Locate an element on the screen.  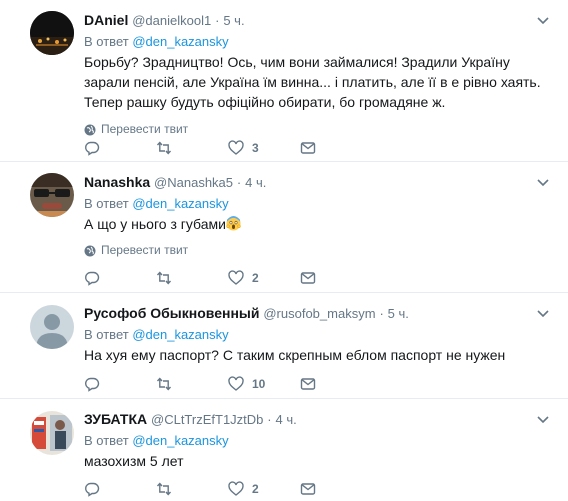
user-handle: @rusofob_maksym is located at coordinates (319, 313).